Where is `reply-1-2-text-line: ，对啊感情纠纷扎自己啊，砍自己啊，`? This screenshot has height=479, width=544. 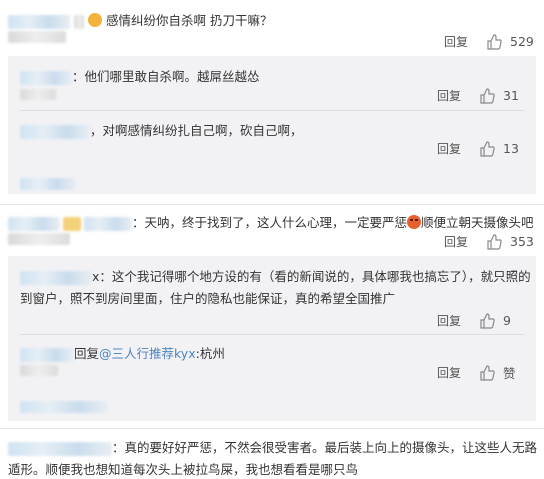 reply-1-2-text-line: ，对啊感情纠纷扎自己啊，砍自己啊， is located at coordinates (161, 129).